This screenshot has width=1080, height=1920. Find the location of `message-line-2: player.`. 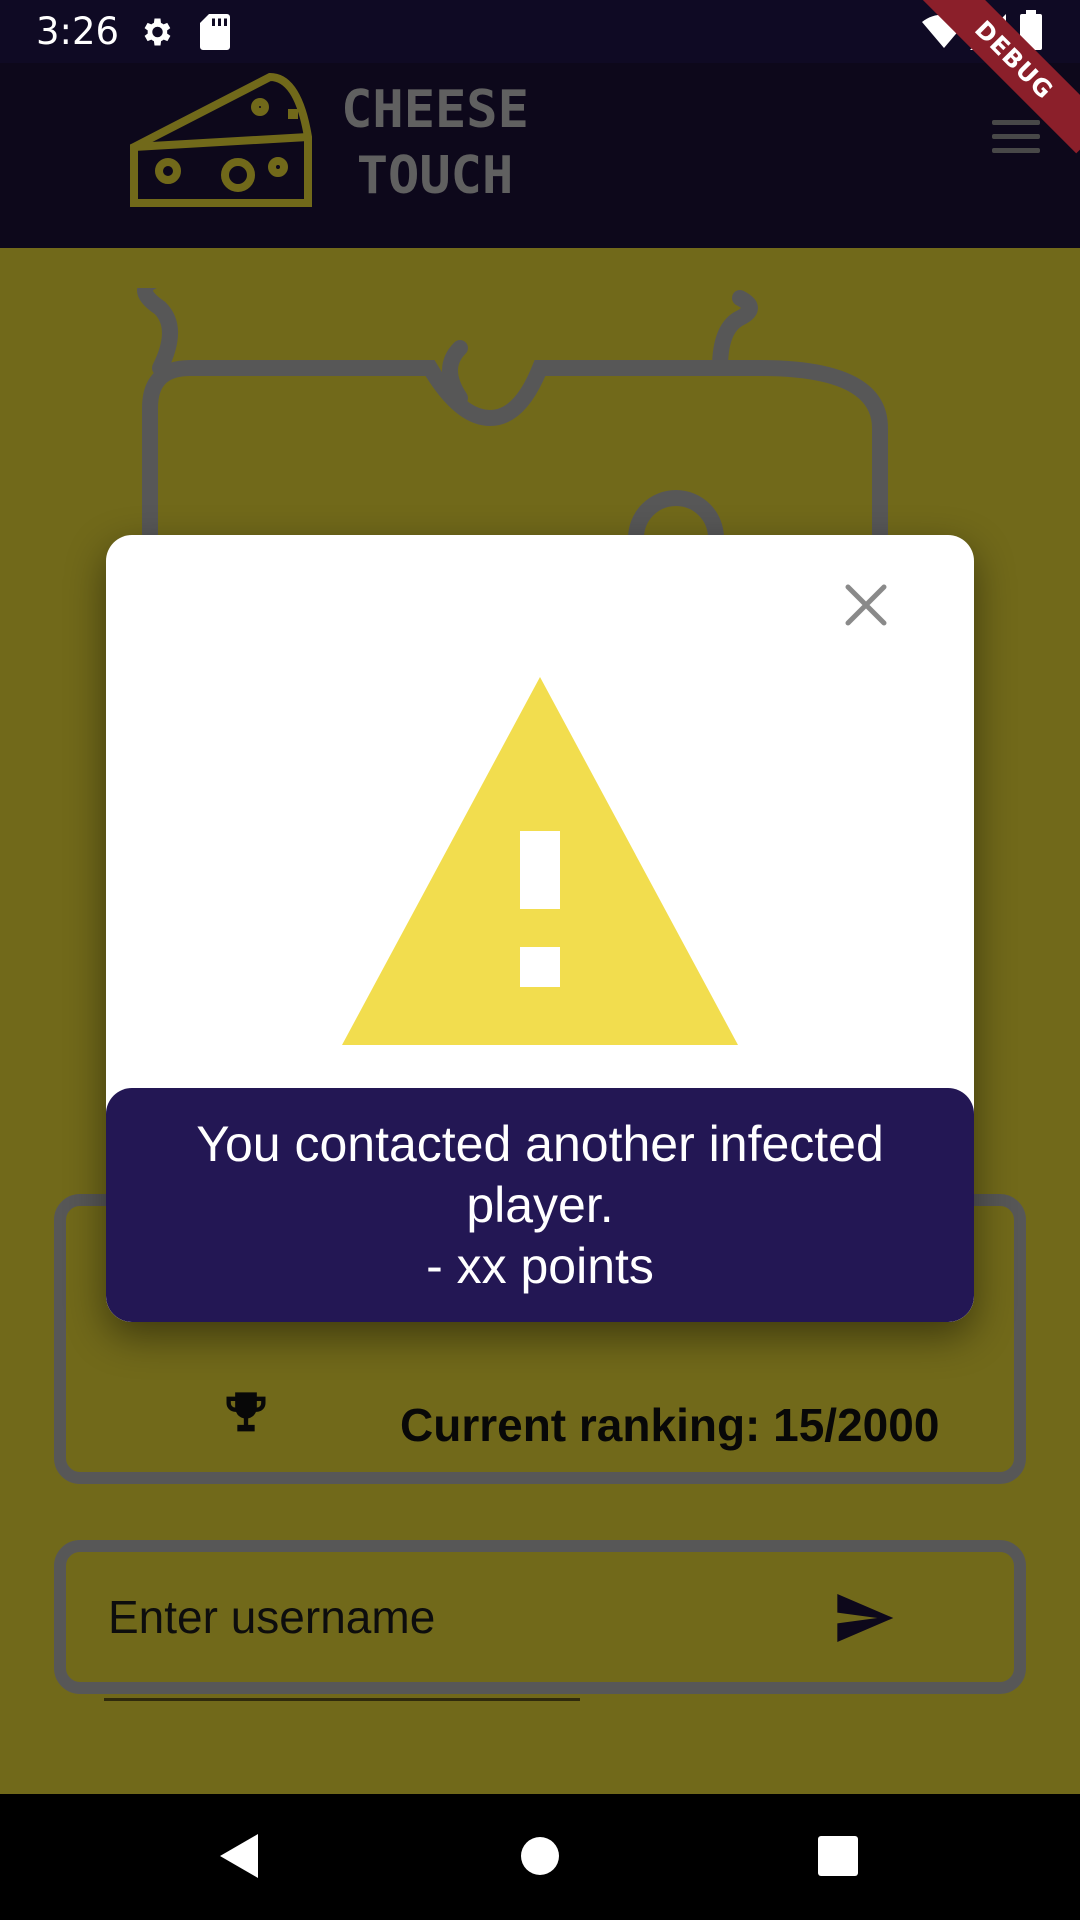

message-line-2: player. is located at coordinates (540, 1205).